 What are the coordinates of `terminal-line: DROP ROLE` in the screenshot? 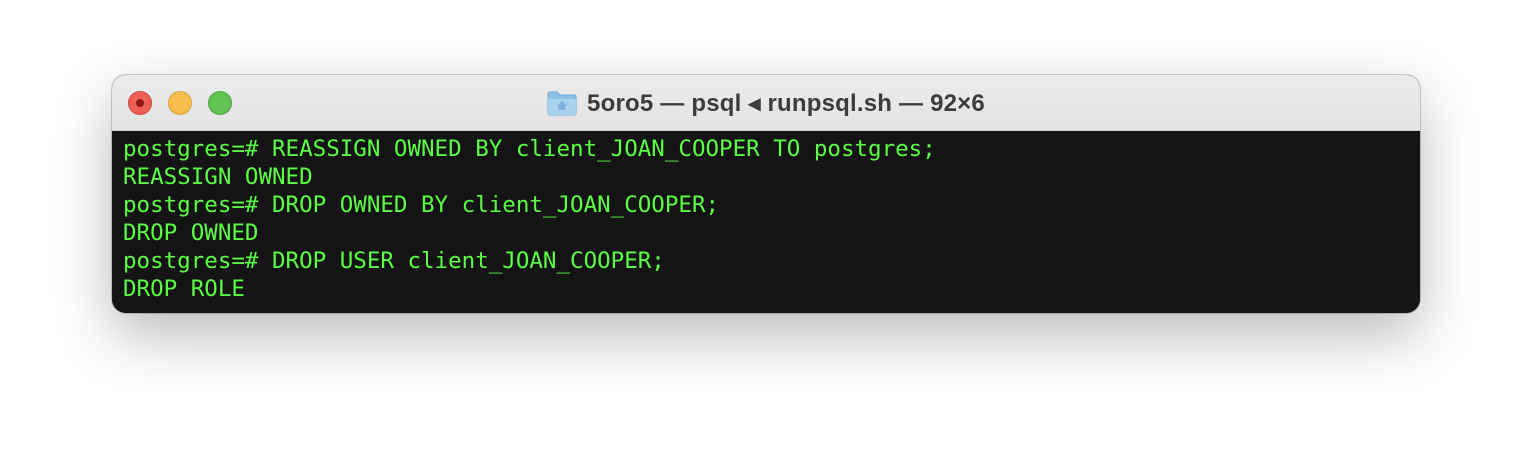 It's located at (184, 289).